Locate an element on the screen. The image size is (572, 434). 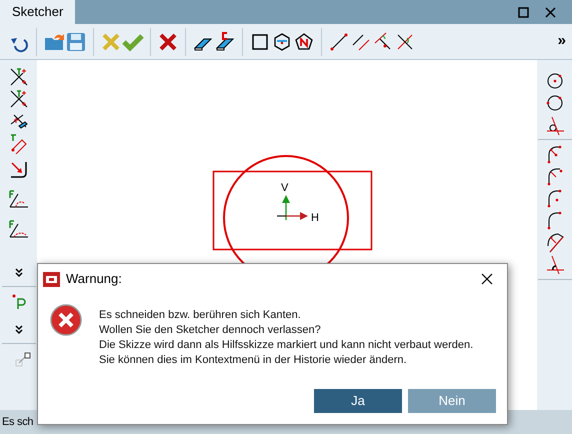
dialog-button: Ja is located at coordinates (358, 401).